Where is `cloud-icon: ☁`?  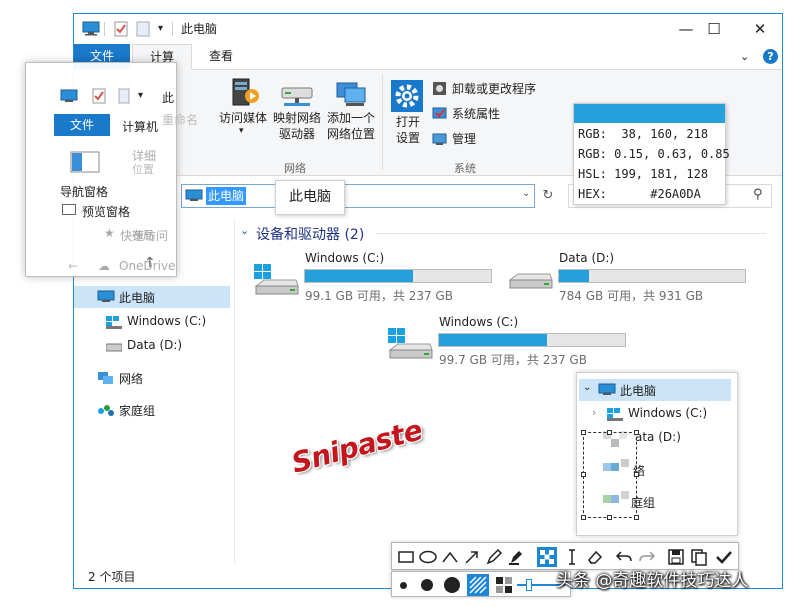
cloud-icon: ☁ is located at coordinates (104, 266).